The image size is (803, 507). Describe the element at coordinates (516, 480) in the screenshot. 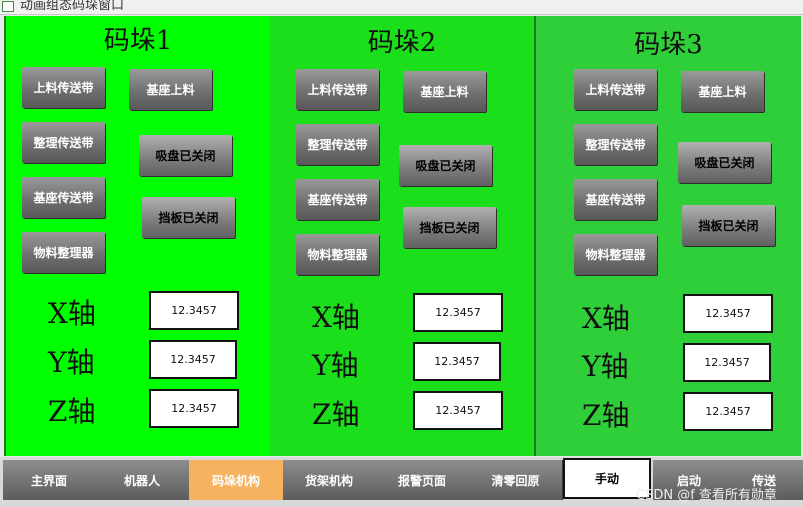

I see `nav-reset-home: 清零回原` at that location.